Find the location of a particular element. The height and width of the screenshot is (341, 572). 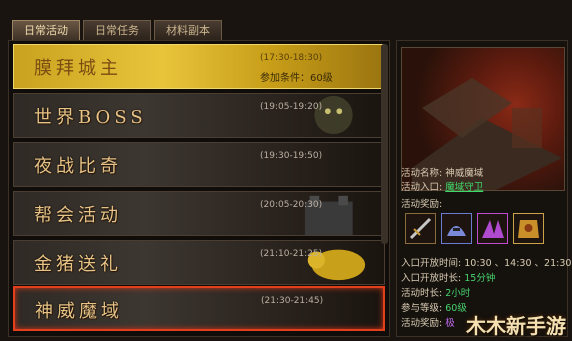

detail-name-line: 活动名称: 神威魔域 is located at coordinates (442, 173).